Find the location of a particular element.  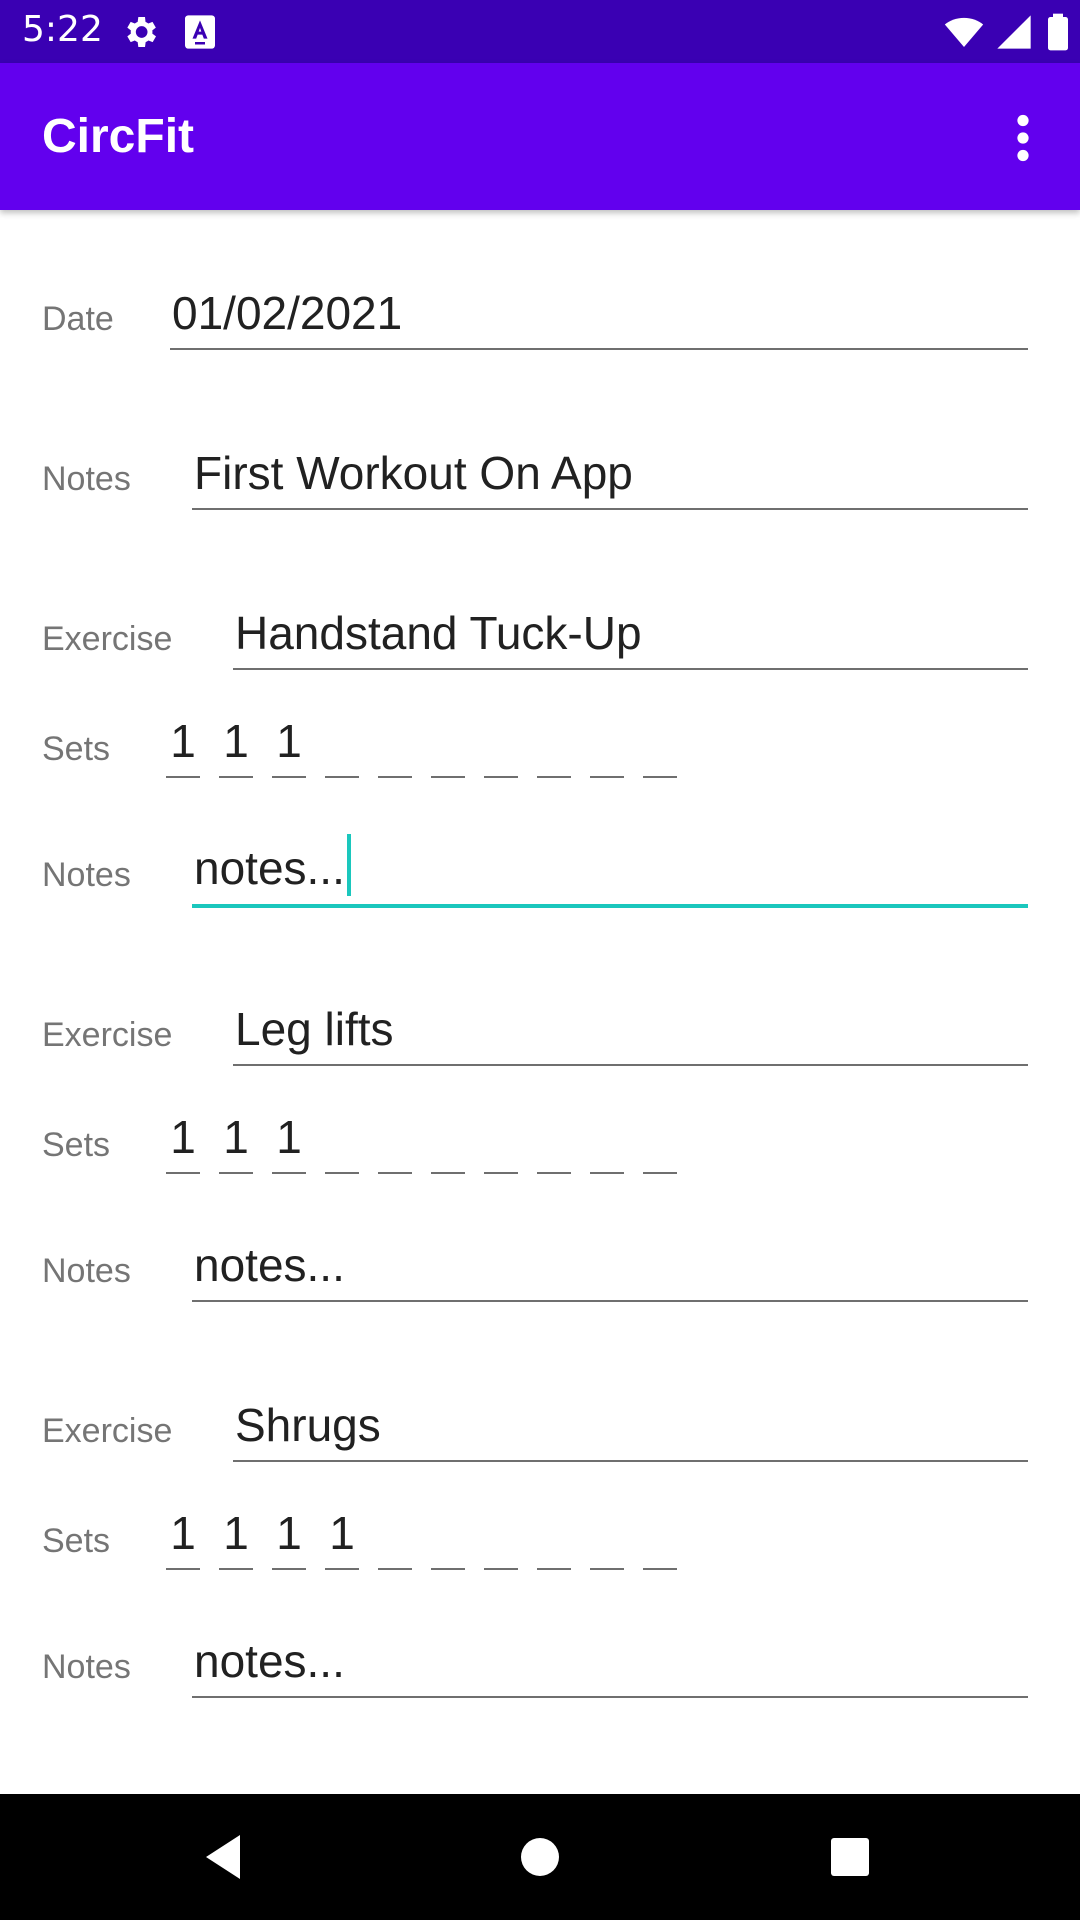

recents-icon is located at coordinates (850, 1857).